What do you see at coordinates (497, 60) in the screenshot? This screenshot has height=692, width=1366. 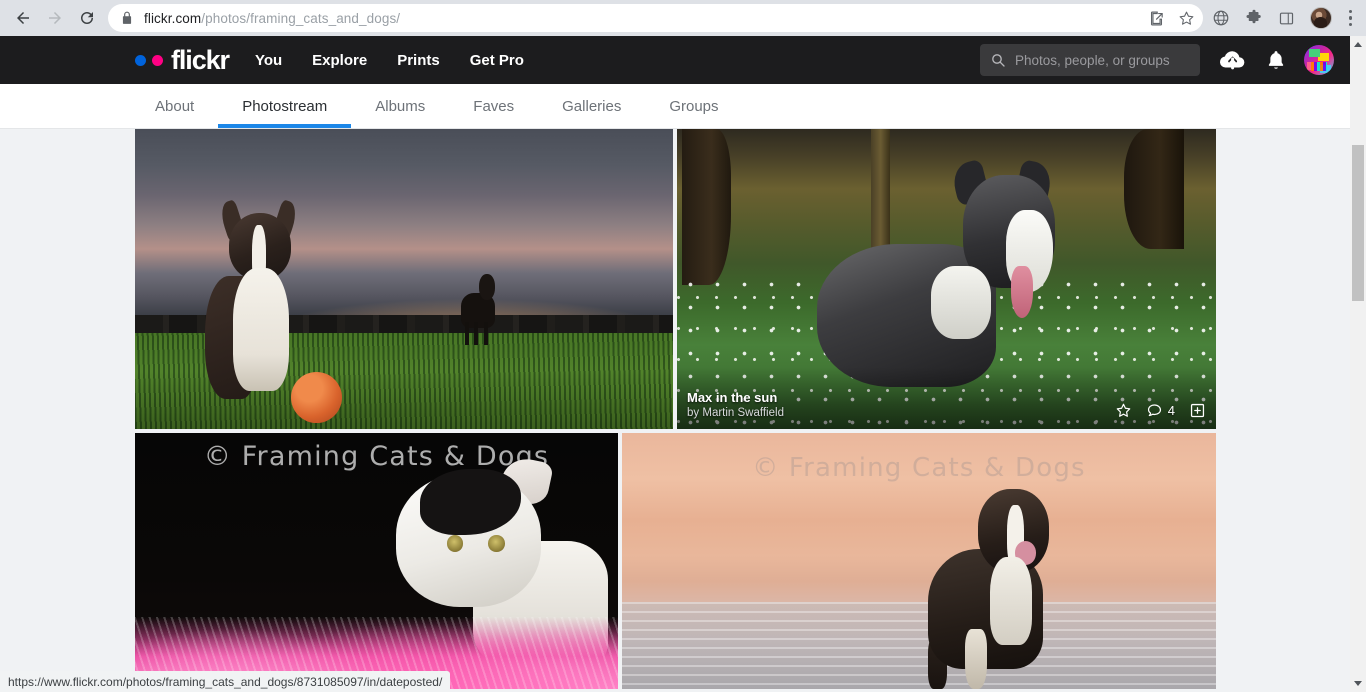 I see `nav-item-get-pro: Get Pro` at bounding box center [497, 60].